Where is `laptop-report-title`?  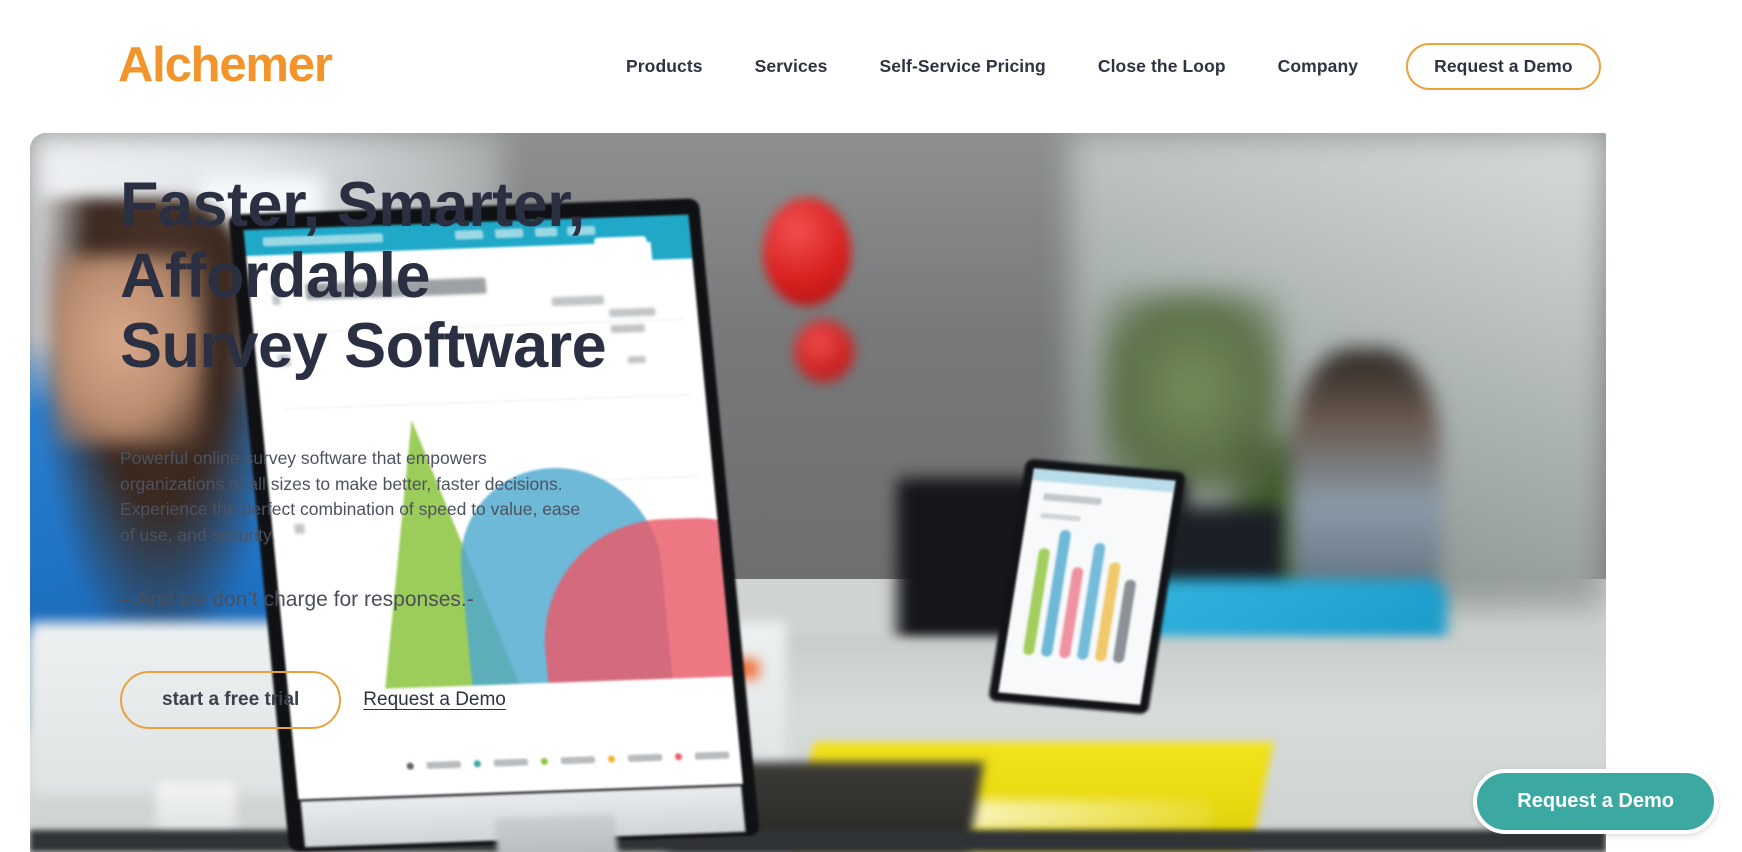
laptop-report-title is located at coordinates (1073, 498).